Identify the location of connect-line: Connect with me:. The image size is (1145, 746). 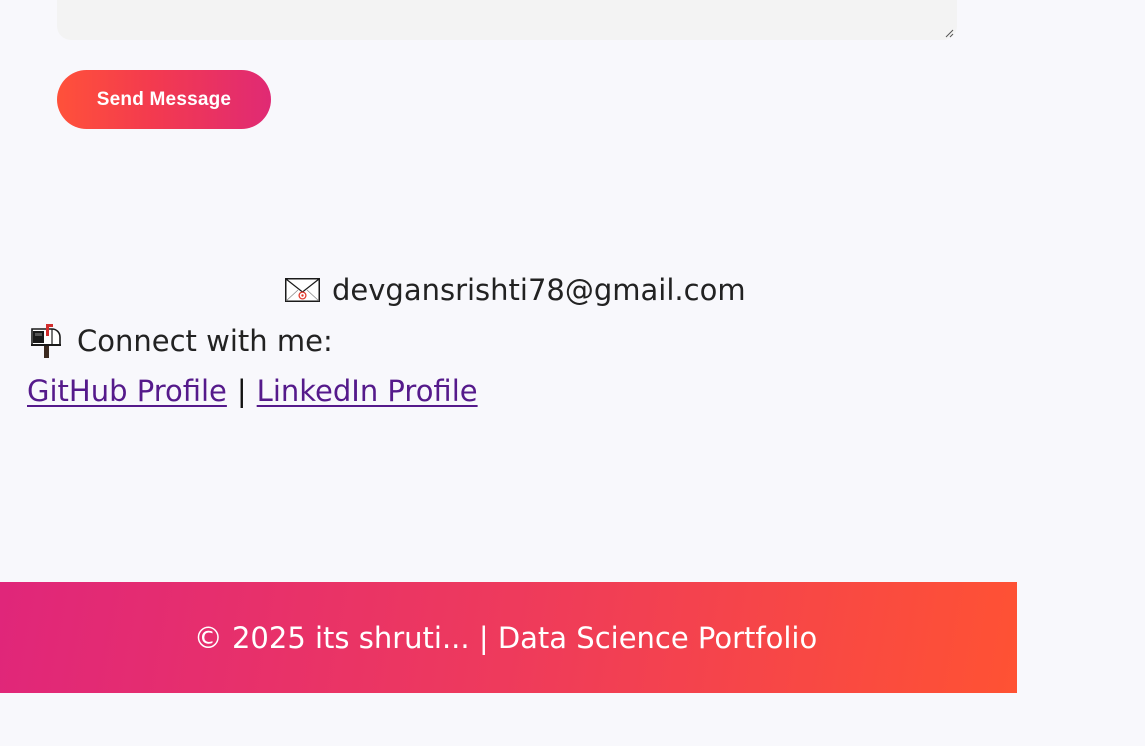
(180, 341).